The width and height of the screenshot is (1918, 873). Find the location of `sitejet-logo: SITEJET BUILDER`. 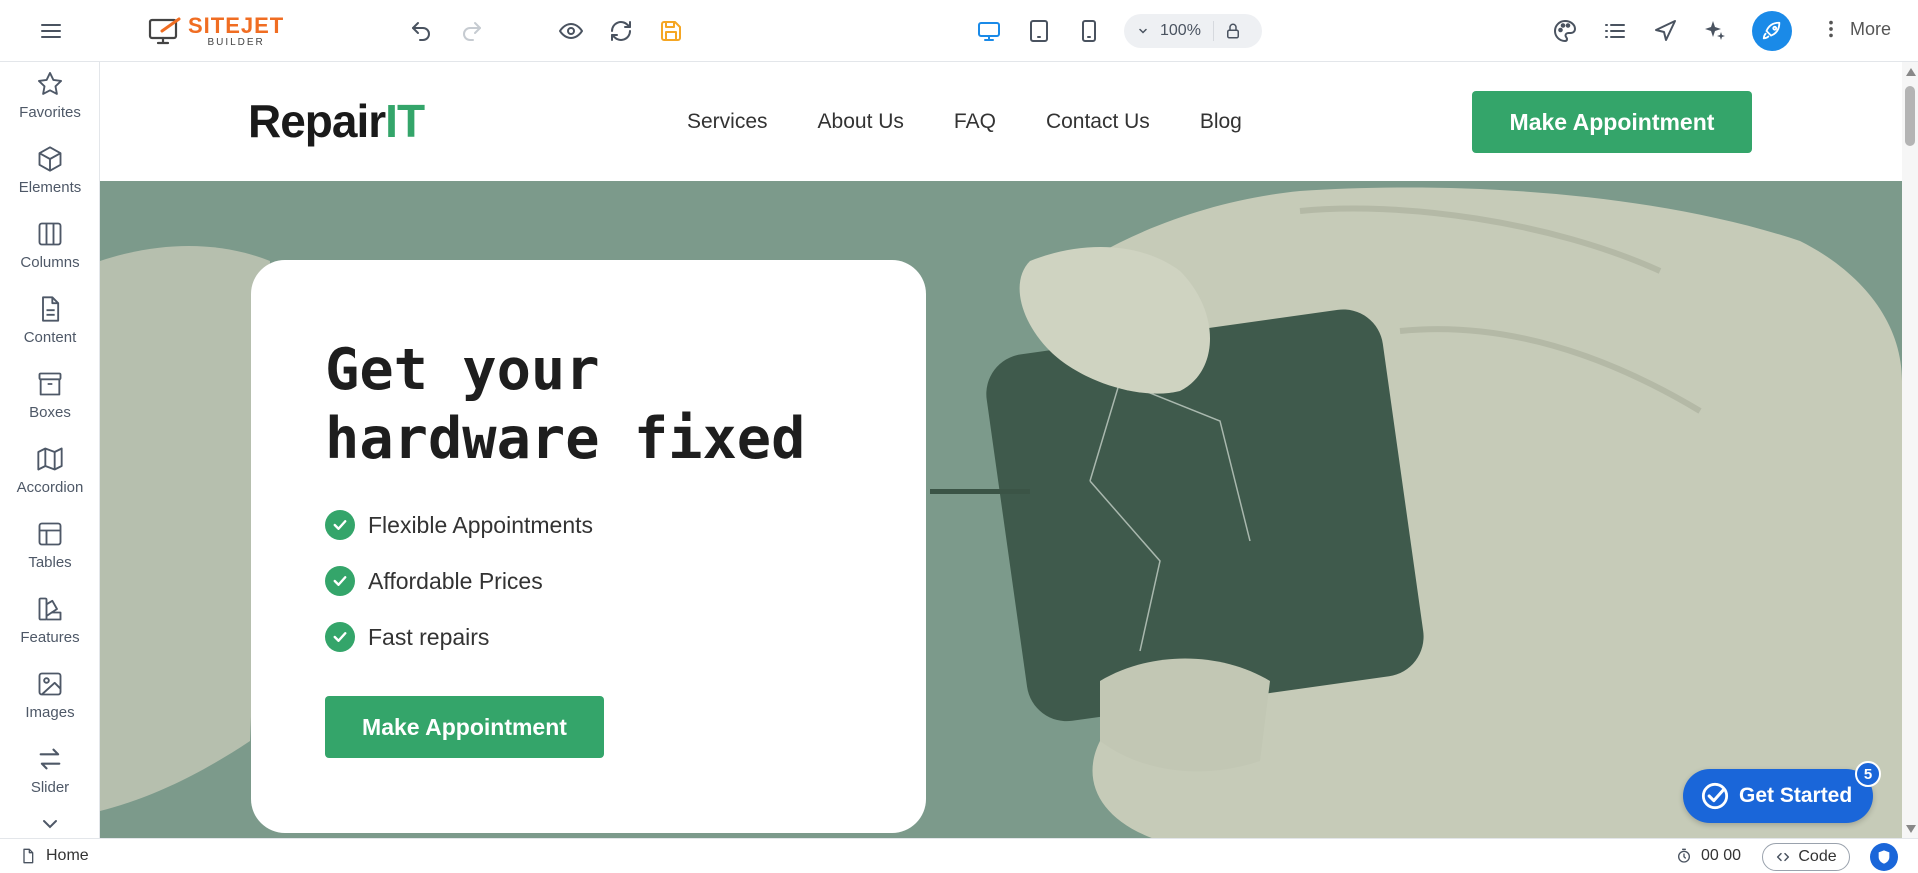

sitejet-logo: SITEJET BUILDER is located at coordinates (216, 31).